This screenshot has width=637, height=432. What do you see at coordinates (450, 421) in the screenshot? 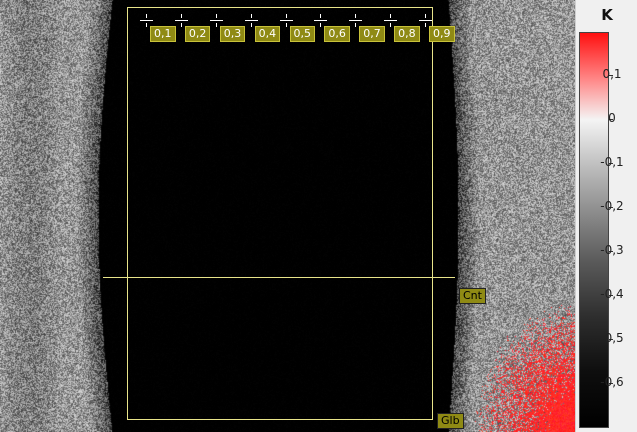
I see `global-tag: Glb` at bounding box center [450, 421].